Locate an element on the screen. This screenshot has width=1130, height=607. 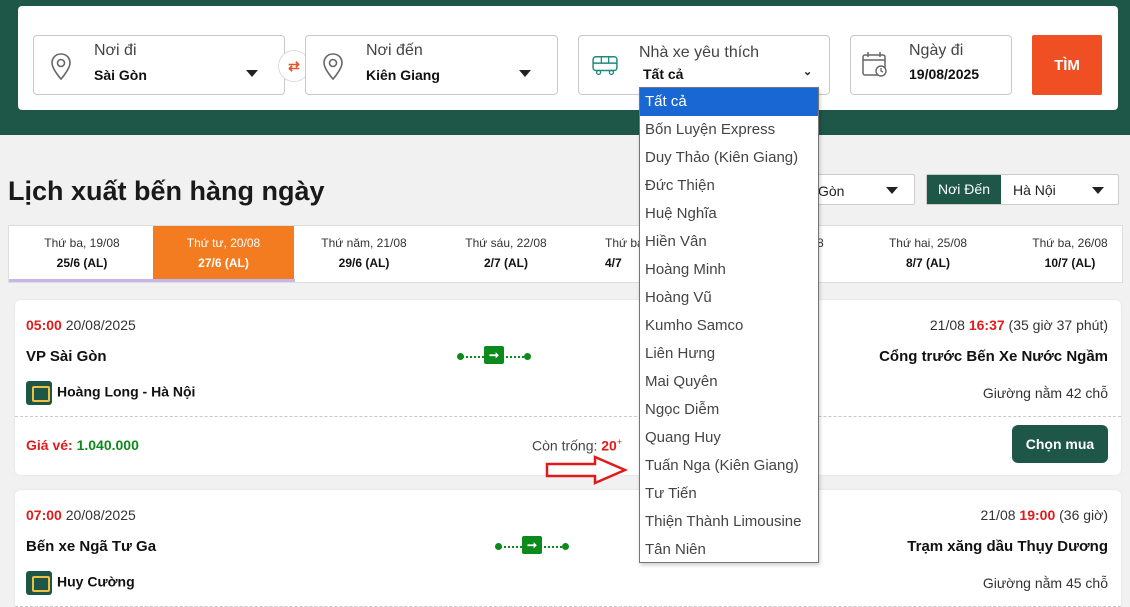
dropdown-option: Quang Huy is located at coordinates (729, 438).